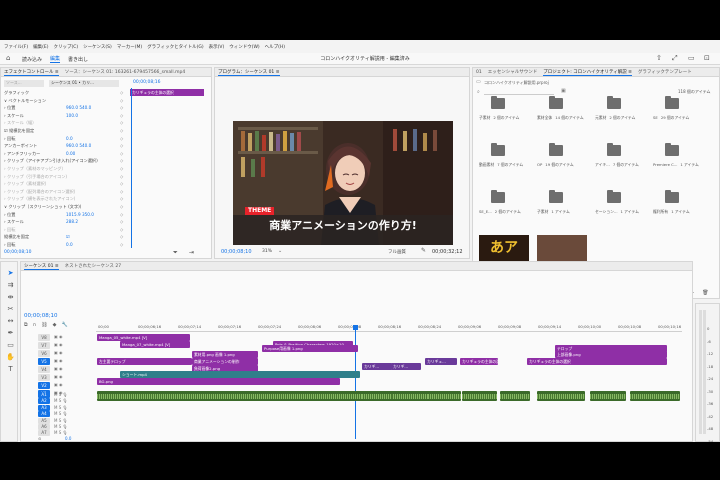 The image size is (720, 480). Describe the element at coordinates (8, 58) in the screenshot. I see `home-icon: ⌂` at that location.